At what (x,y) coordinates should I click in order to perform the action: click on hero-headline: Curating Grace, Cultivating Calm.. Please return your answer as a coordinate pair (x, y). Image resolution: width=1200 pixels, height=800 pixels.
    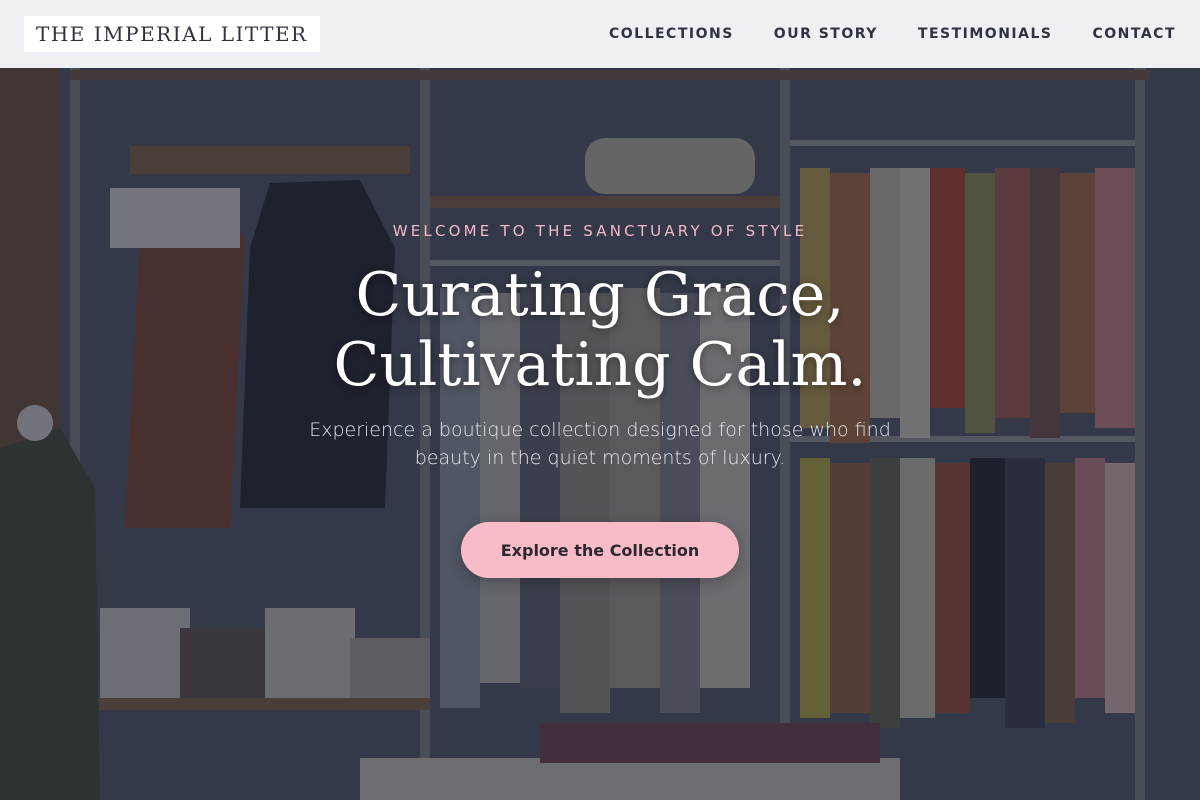
    Looking at the image, I should click on (600, 330).